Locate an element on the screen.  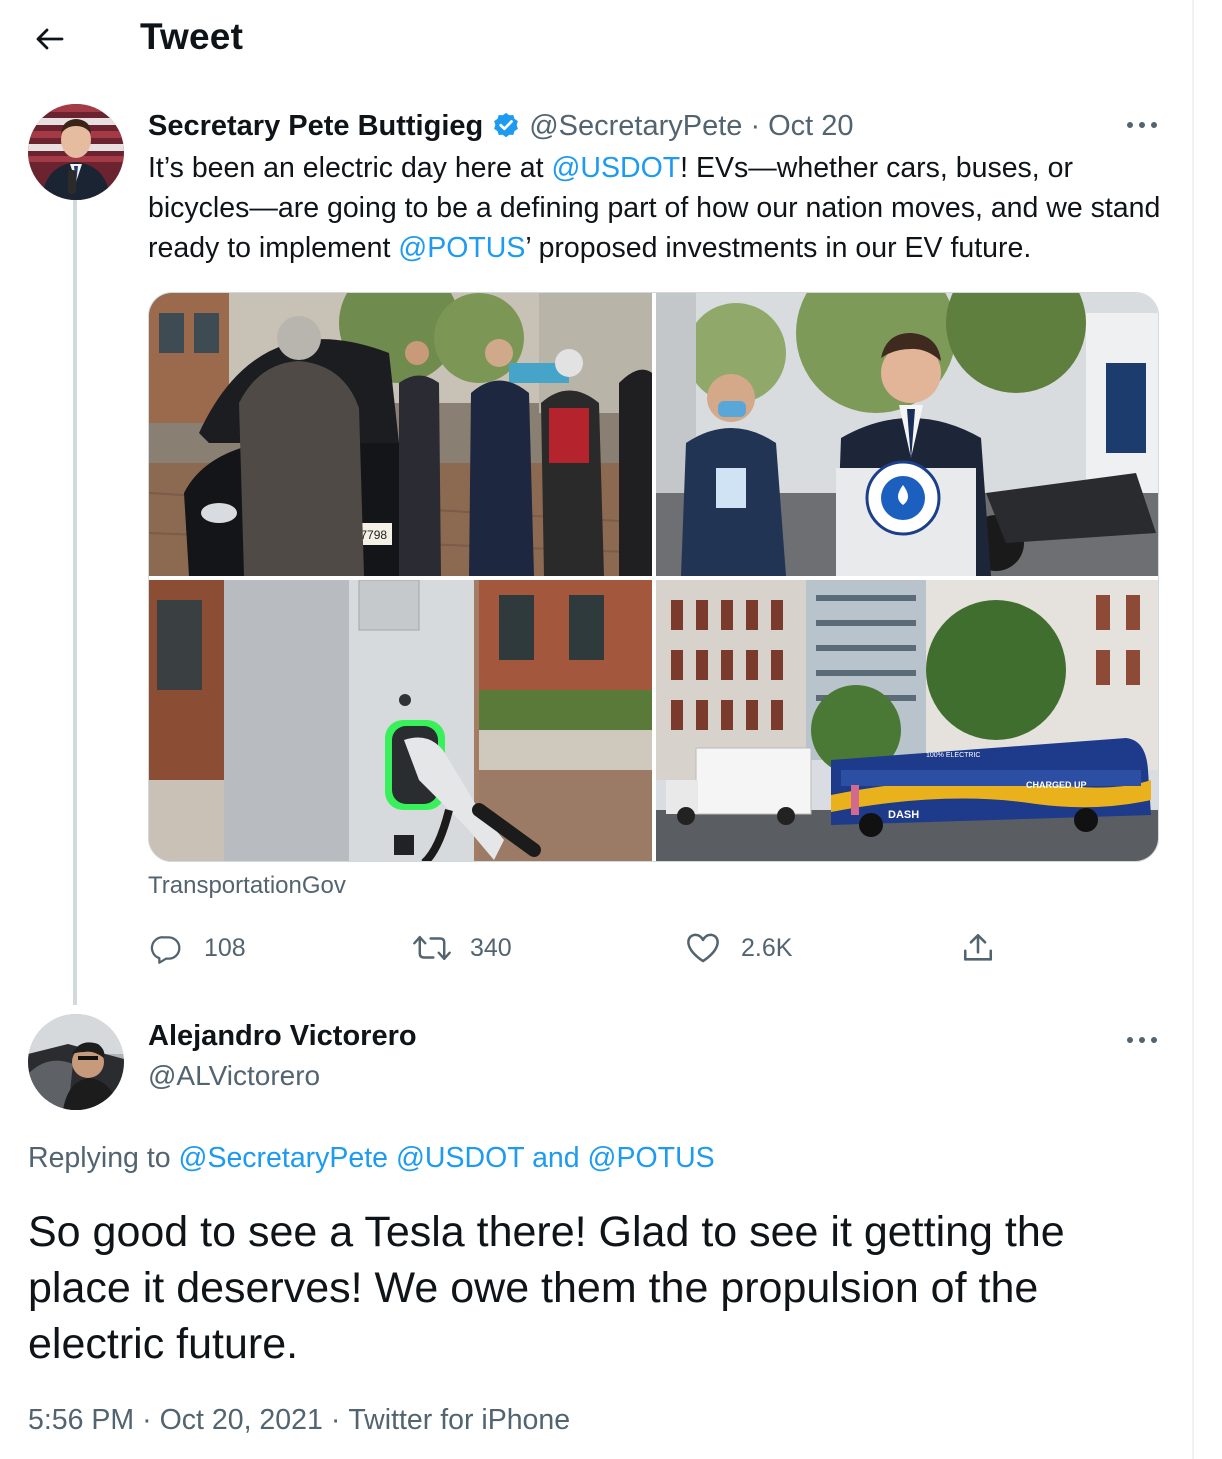
replying-mention: @USDOT is located at coordinates (460, 1158).